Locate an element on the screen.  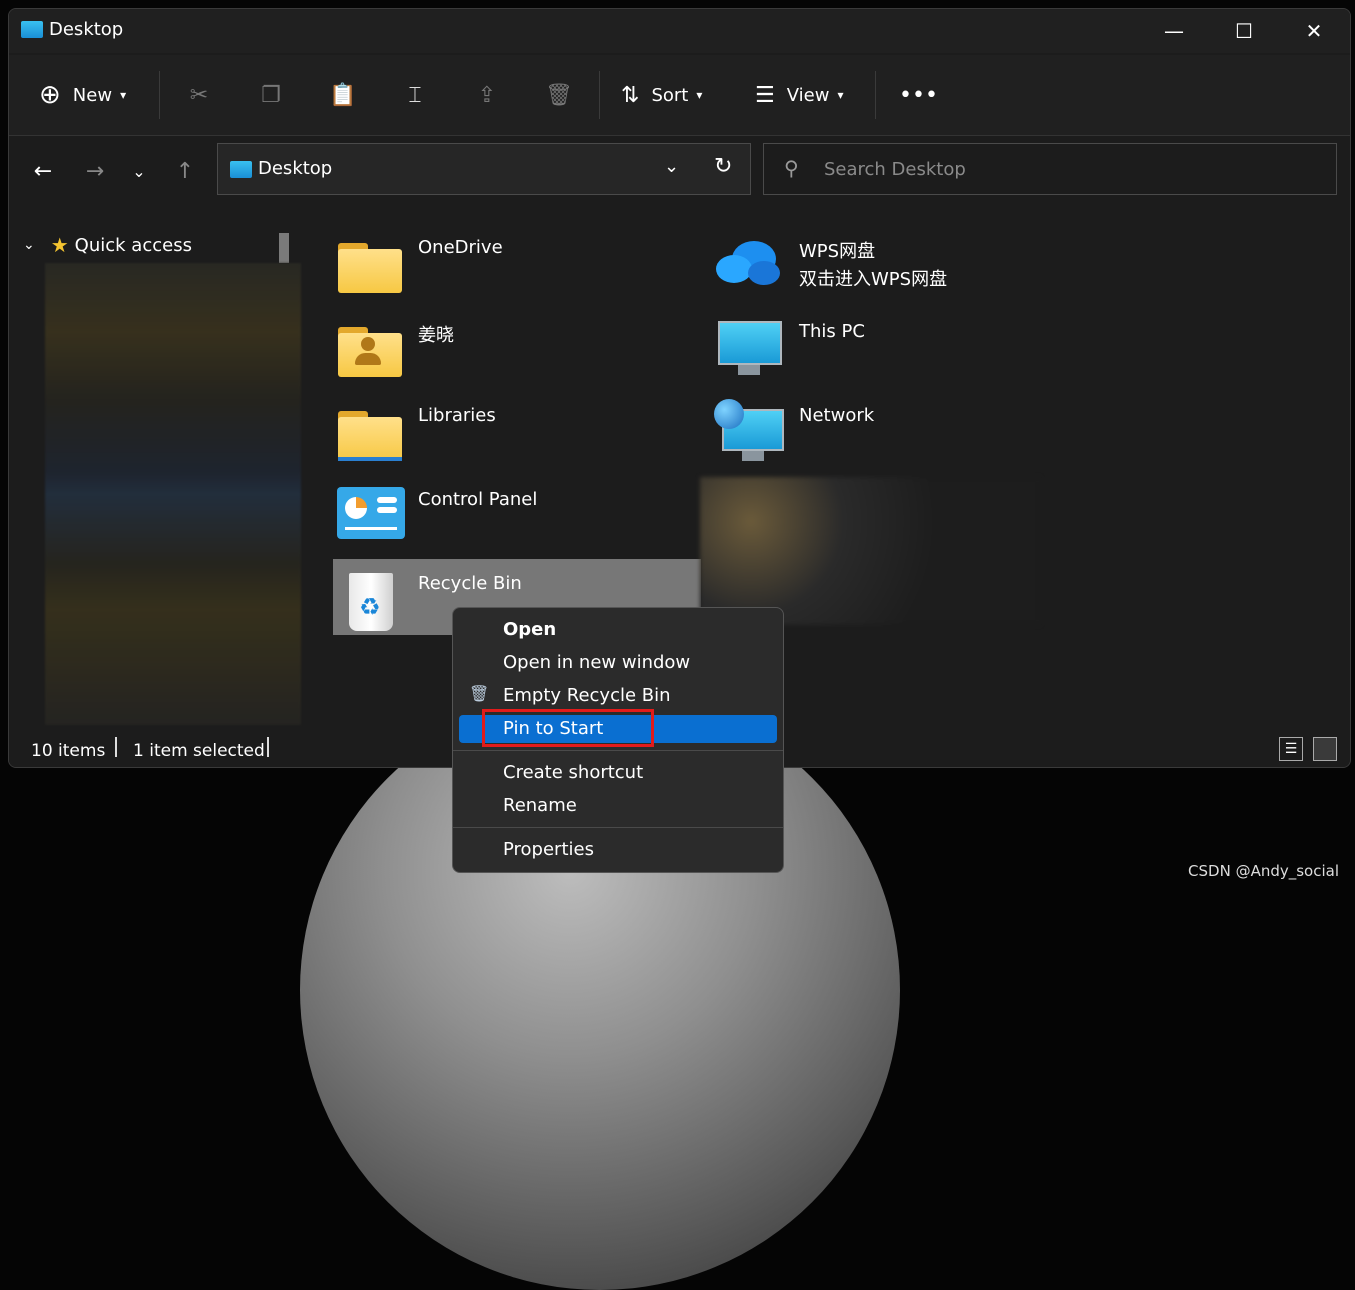
star-icon: ★ is located at coordinates (59, 245).